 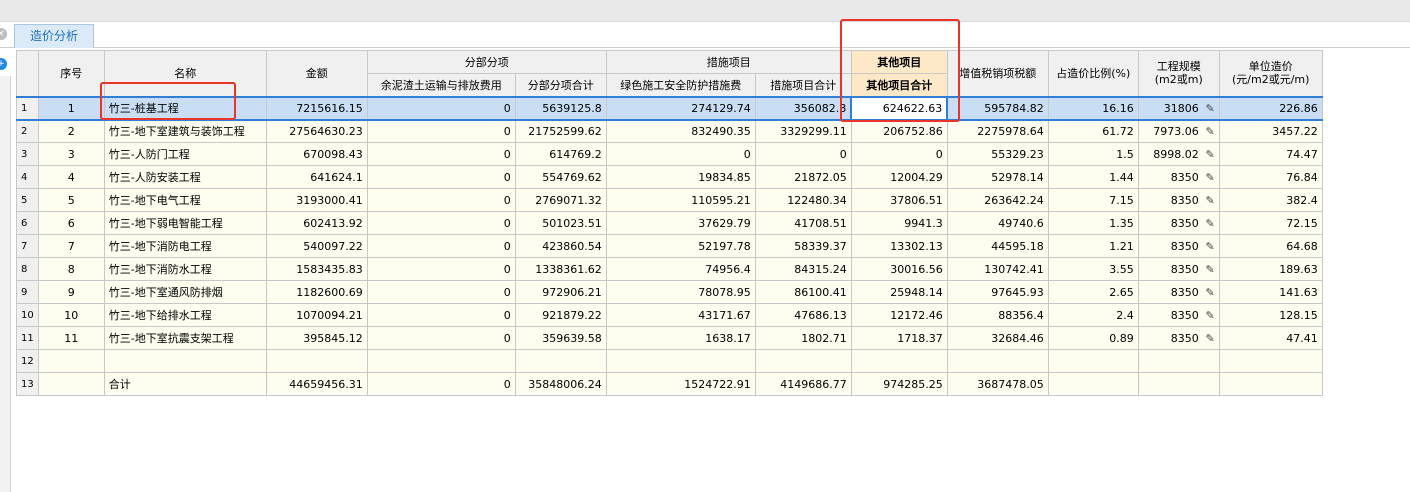 What do you see at coordinates (803, 85) in the screenshot?
I see `header-measure-col2: 措施项目合计` at bounding box center [803, 85].